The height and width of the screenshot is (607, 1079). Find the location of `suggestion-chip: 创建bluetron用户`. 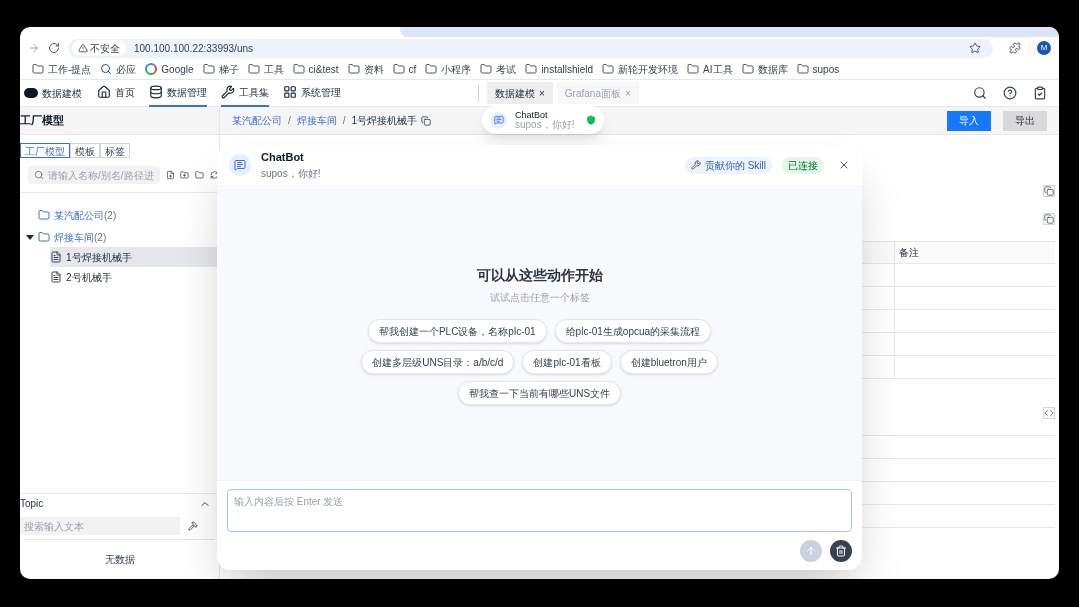

suggestion-chip: 创建bluetron用户 is located at coordinates (668, 362).